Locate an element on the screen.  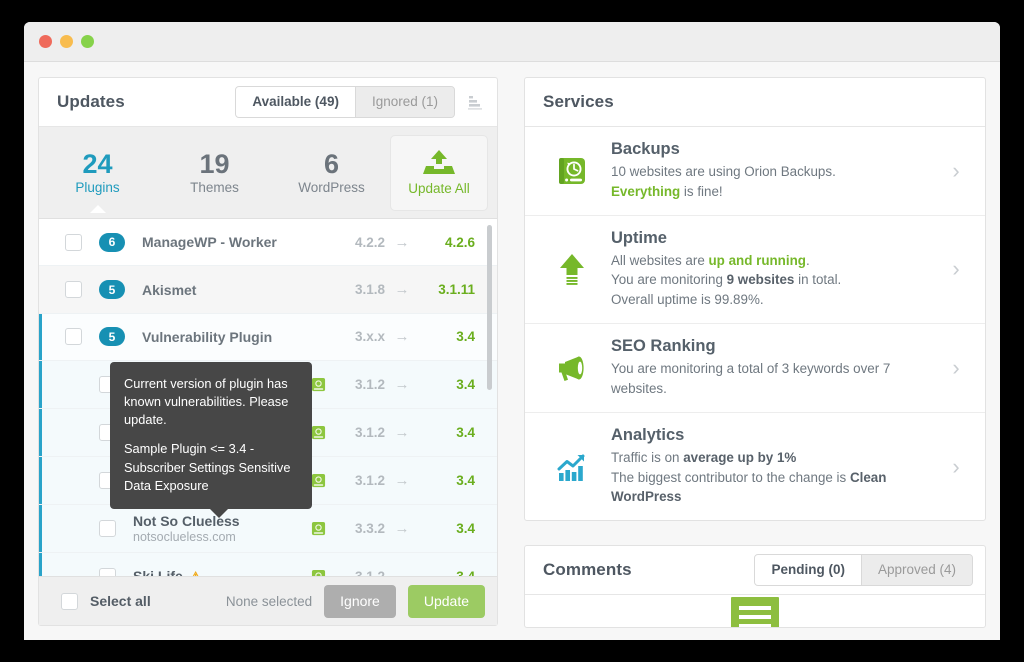
upload-tray-icon is located at coordinates (439, 162).